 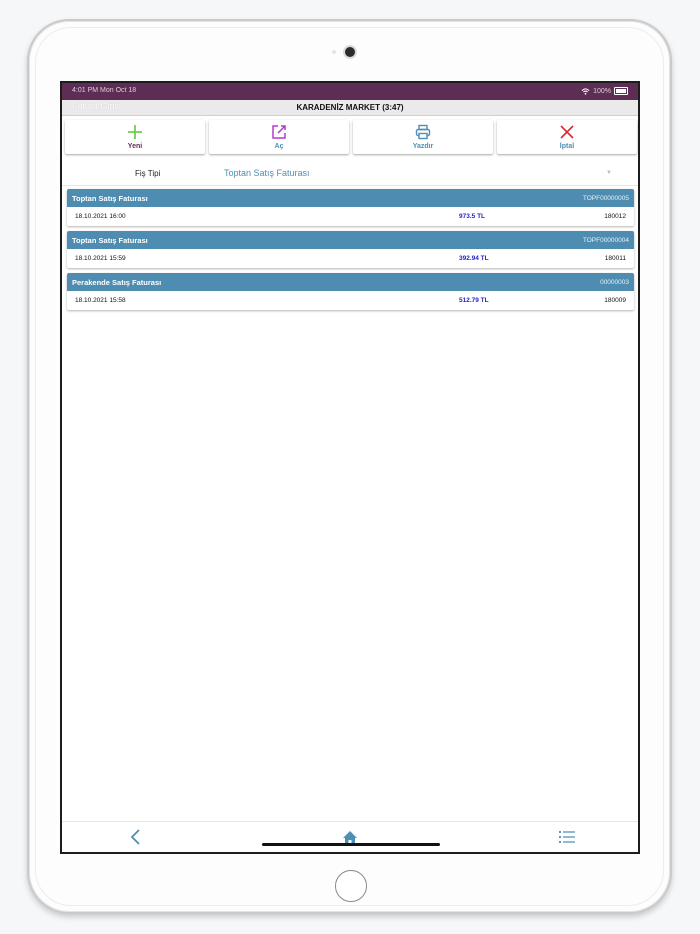 I want to click on receipt-type-filter: Fiş Tipi Toptan Satış Faturası ▼, so click(x=350, y=174).